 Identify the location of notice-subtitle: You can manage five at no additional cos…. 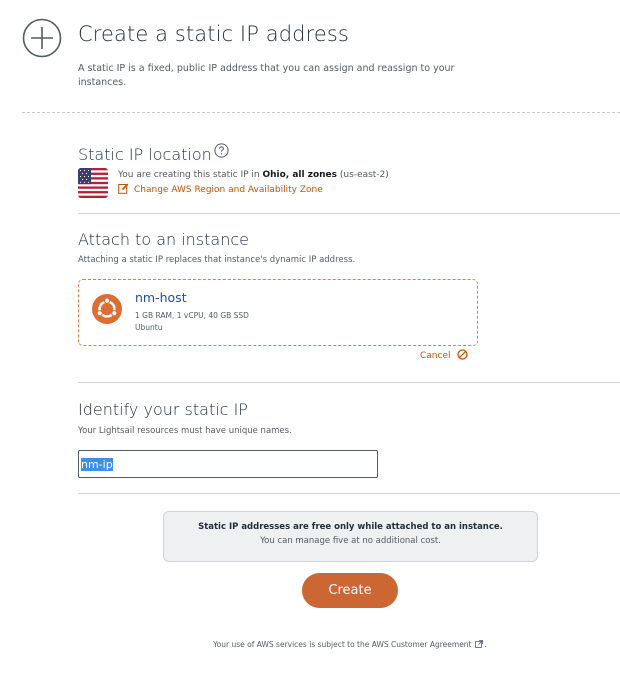
(350, 541).